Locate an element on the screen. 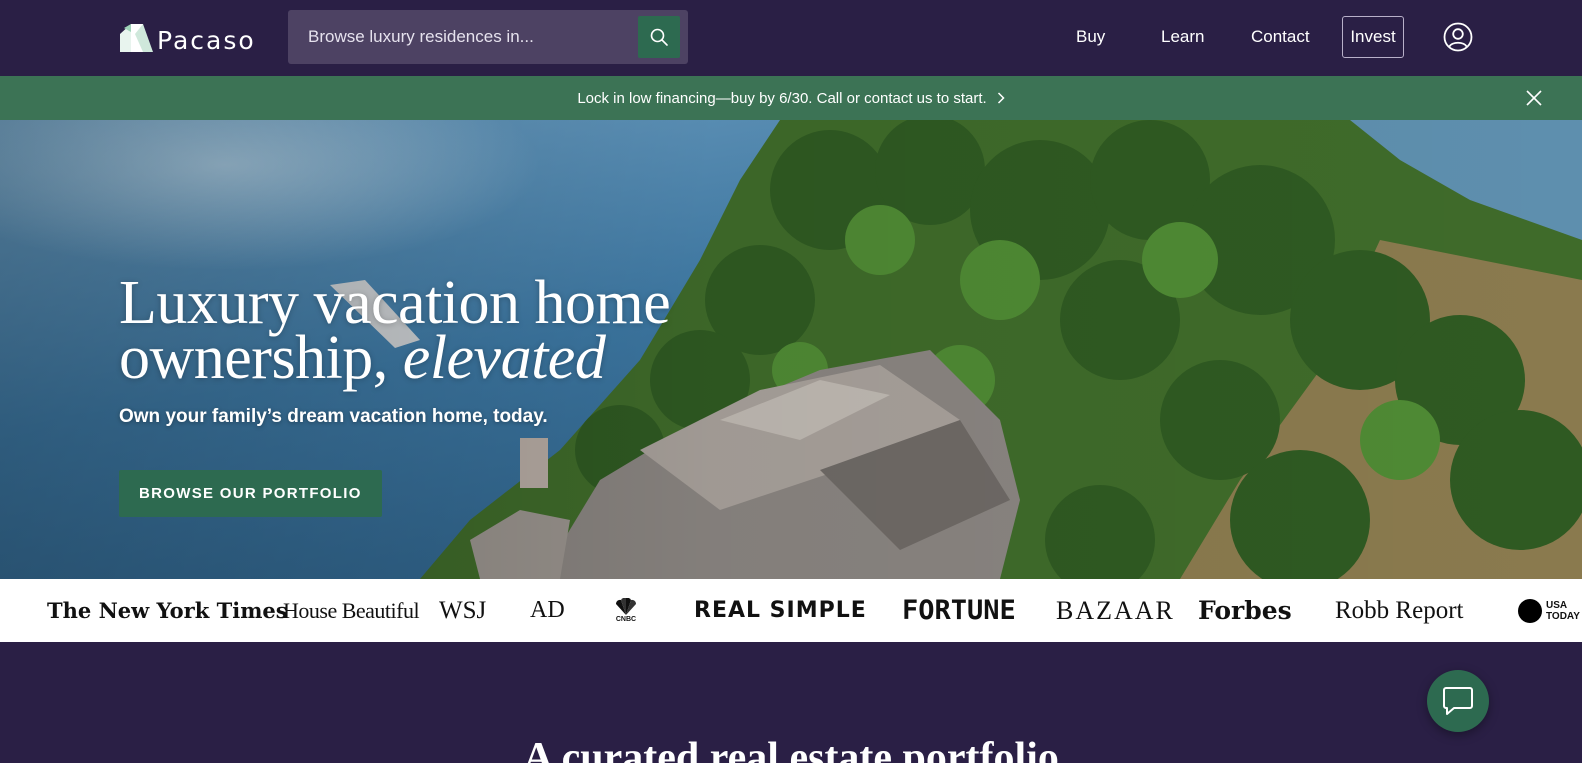 The image size is (1582, 763). chevron-right-icon is located at coordinates (1001, 98).